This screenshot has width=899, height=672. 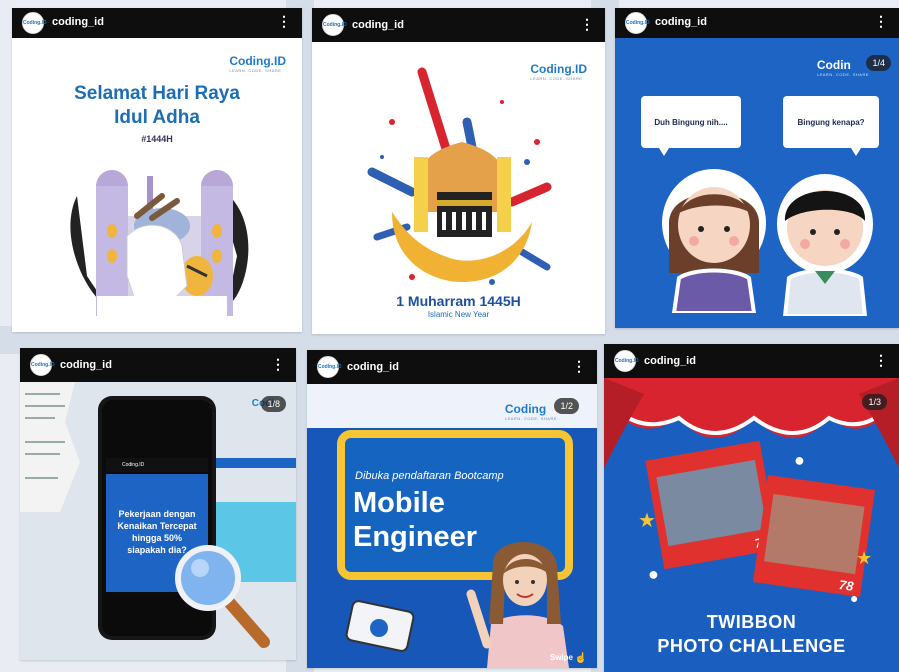 What do you see at coordinates (561, 657) in the screenshot?
I see `swipe-hint: Swipe` at bounding box center [561, 657].